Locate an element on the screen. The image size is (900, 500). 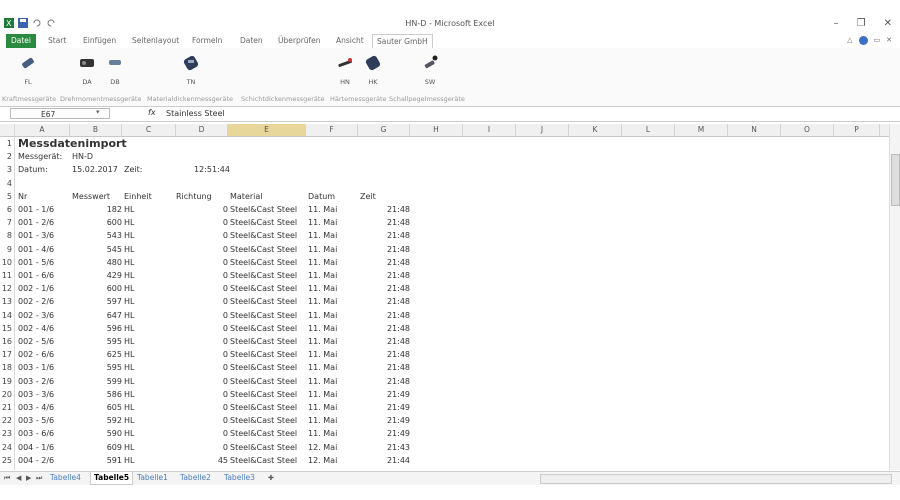
cell-nr: 004 - 1/6 is located at coordinates (36, 447).